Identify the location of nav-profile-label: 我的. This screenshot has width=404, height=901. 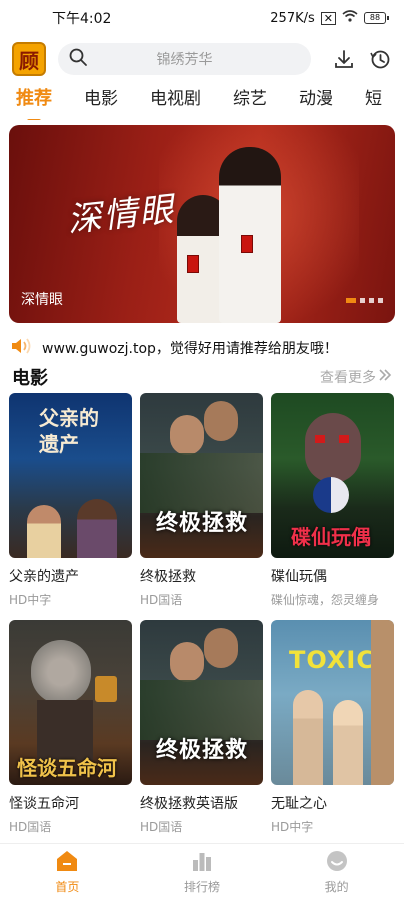
(337, 886).